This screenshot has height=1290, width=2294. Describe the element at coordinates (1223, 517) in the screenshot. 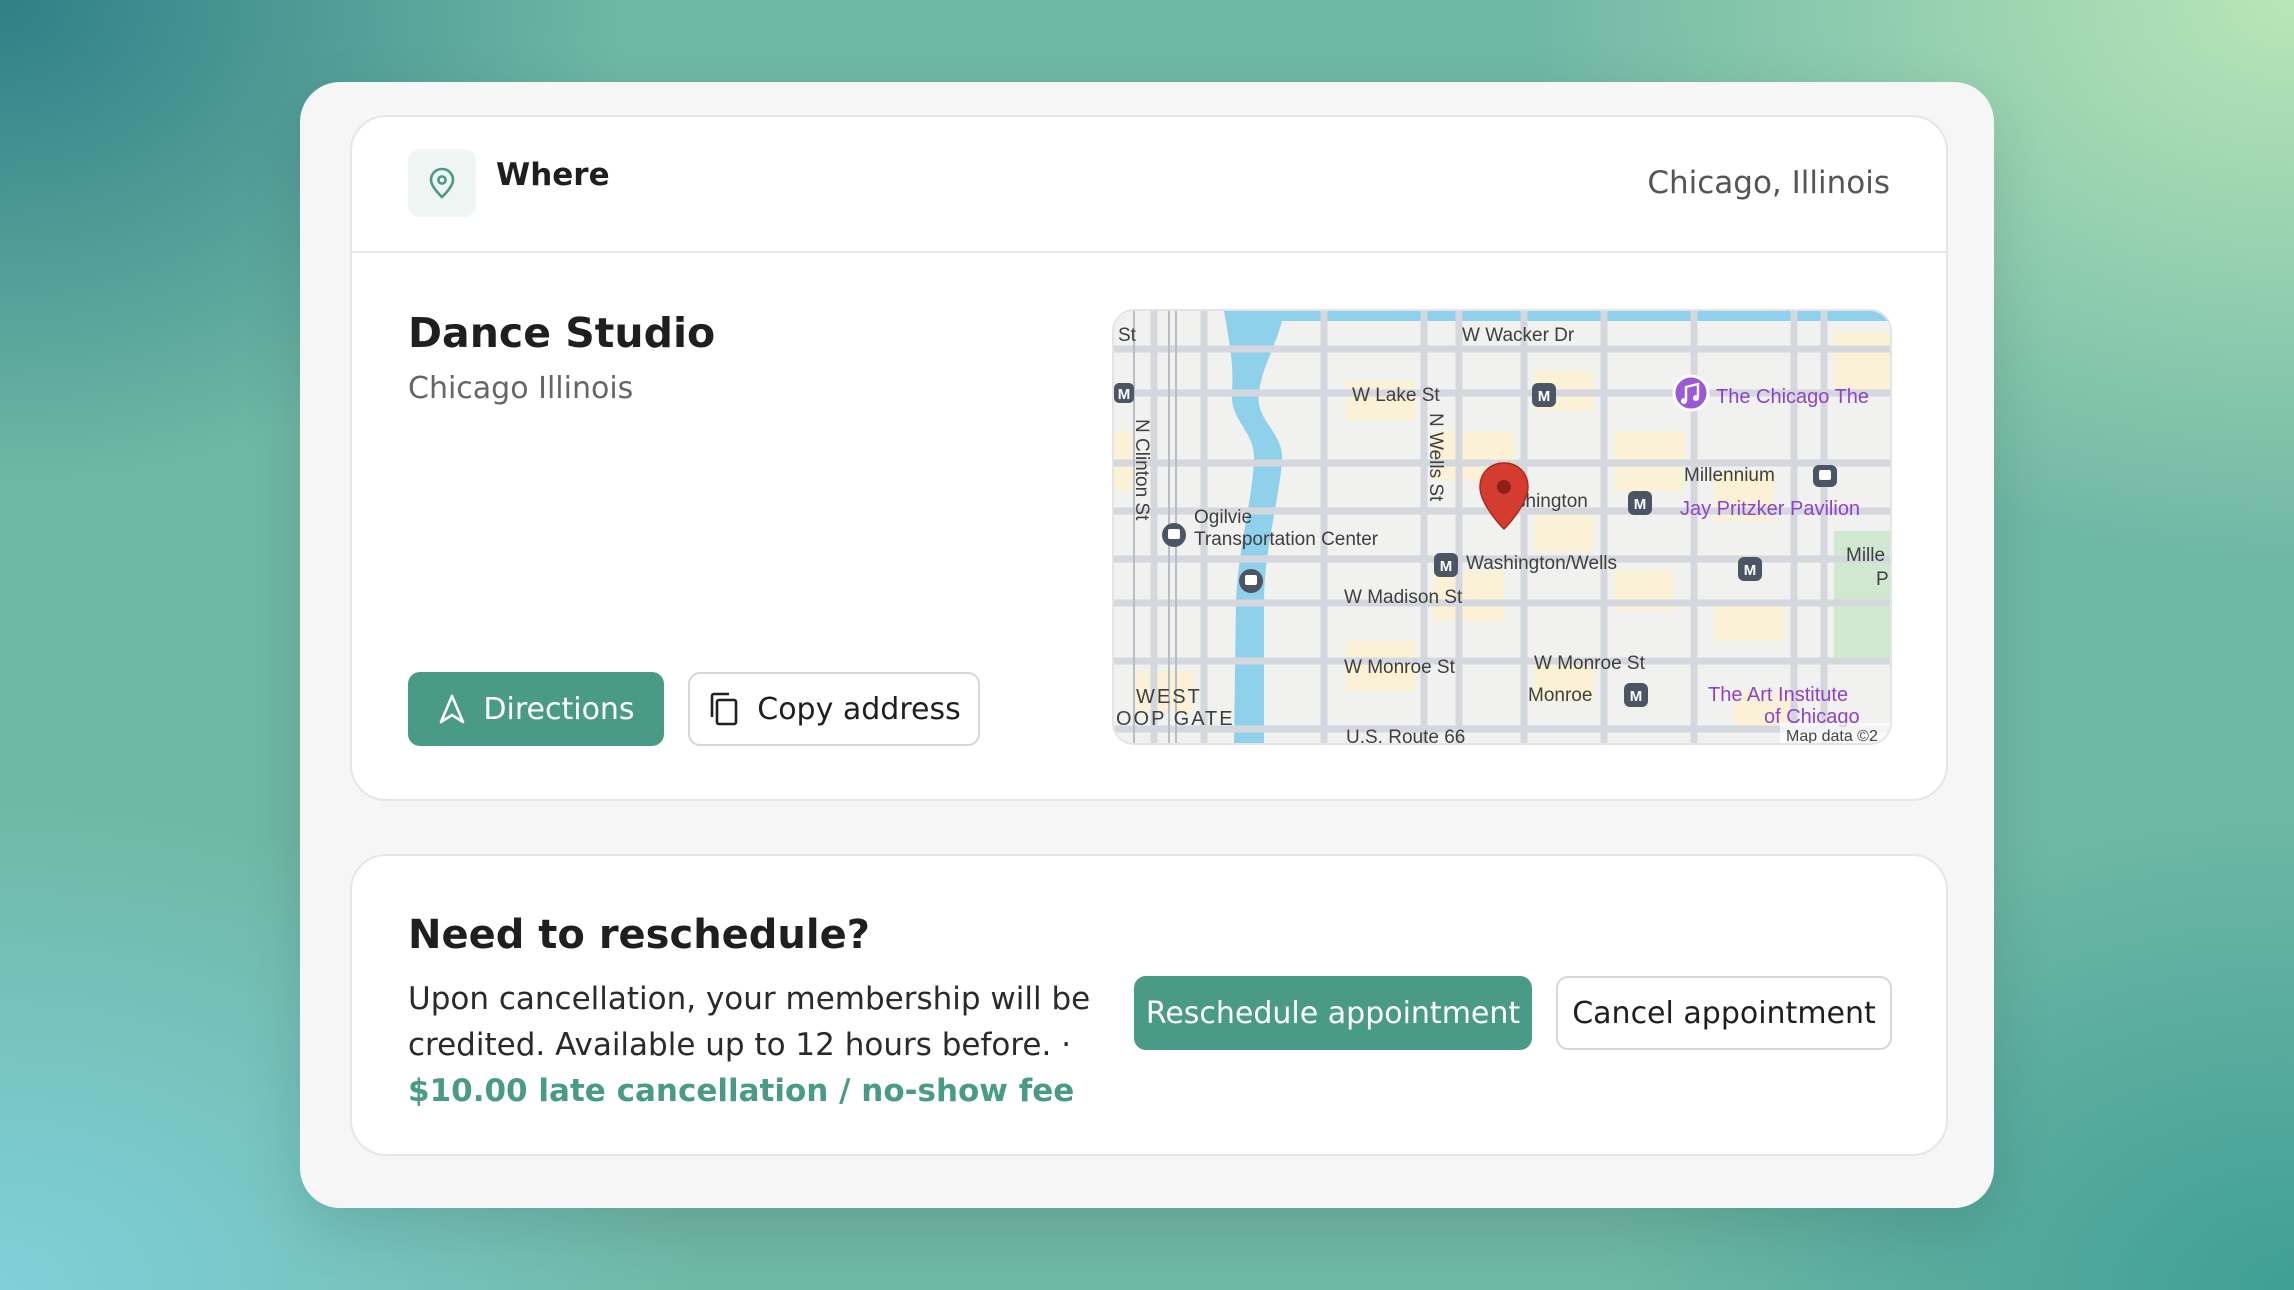

I see `map-label-ogilvie: Ogilvie` at that location.